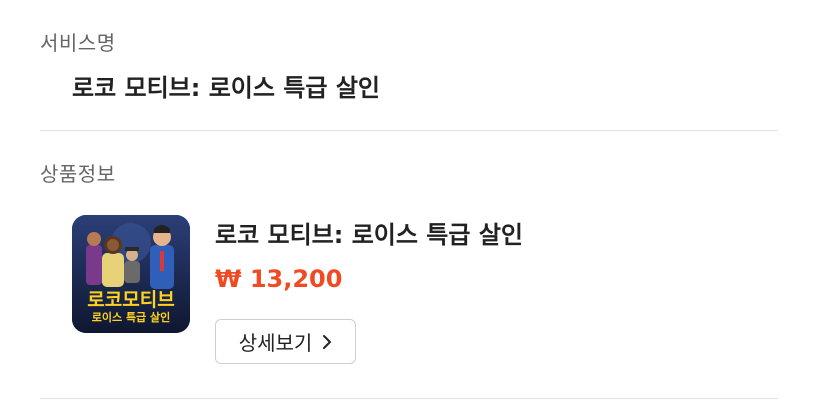  What do you see at coordinates (279, 279) in the screenshot?
I see `product-price: ₩ 13,200` at bounding box center [279, 279].